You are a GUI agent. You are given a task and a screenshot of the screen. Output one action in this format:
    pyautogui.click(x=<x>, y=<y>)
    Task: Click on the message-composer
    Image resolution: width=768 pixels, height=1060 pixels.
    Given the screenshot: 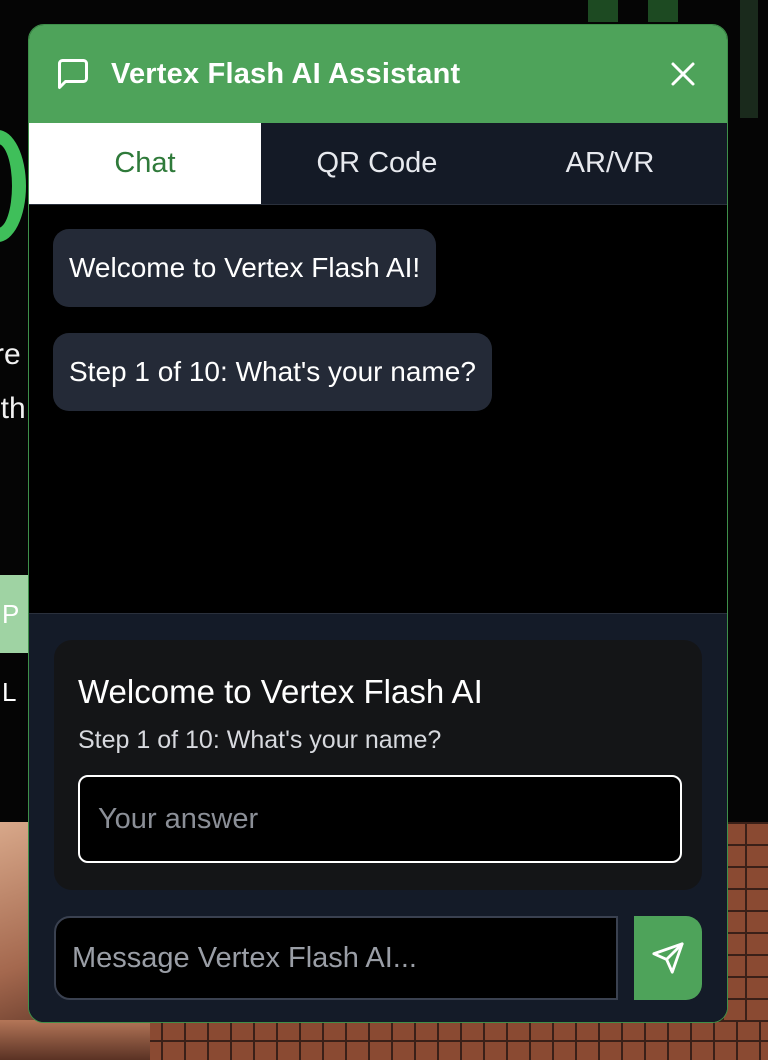 What is the action you would take?
    pyautogui.click(x=378, y=958)
    